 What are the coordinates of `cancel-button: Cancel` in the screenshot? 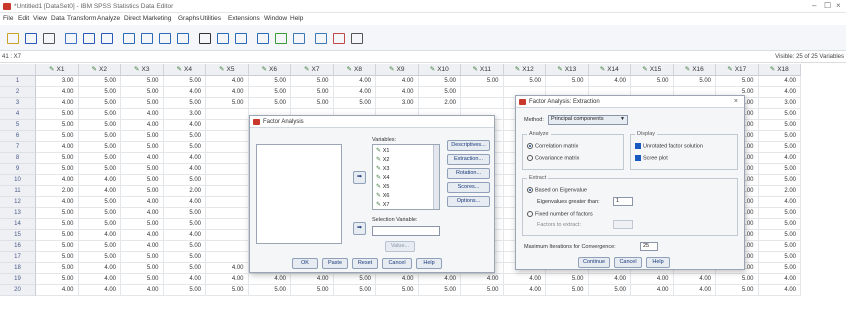 It's located at (397, 263).